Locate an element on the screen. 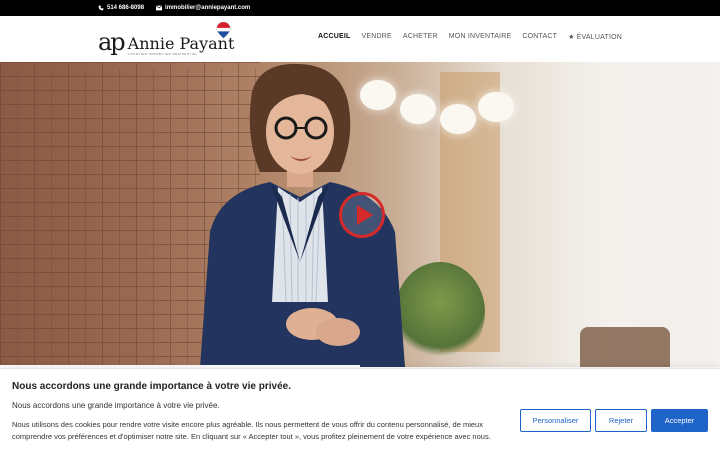  nav-item-mon-inventaire: MON INVENTAIRE is located at coordinates (480, 37).